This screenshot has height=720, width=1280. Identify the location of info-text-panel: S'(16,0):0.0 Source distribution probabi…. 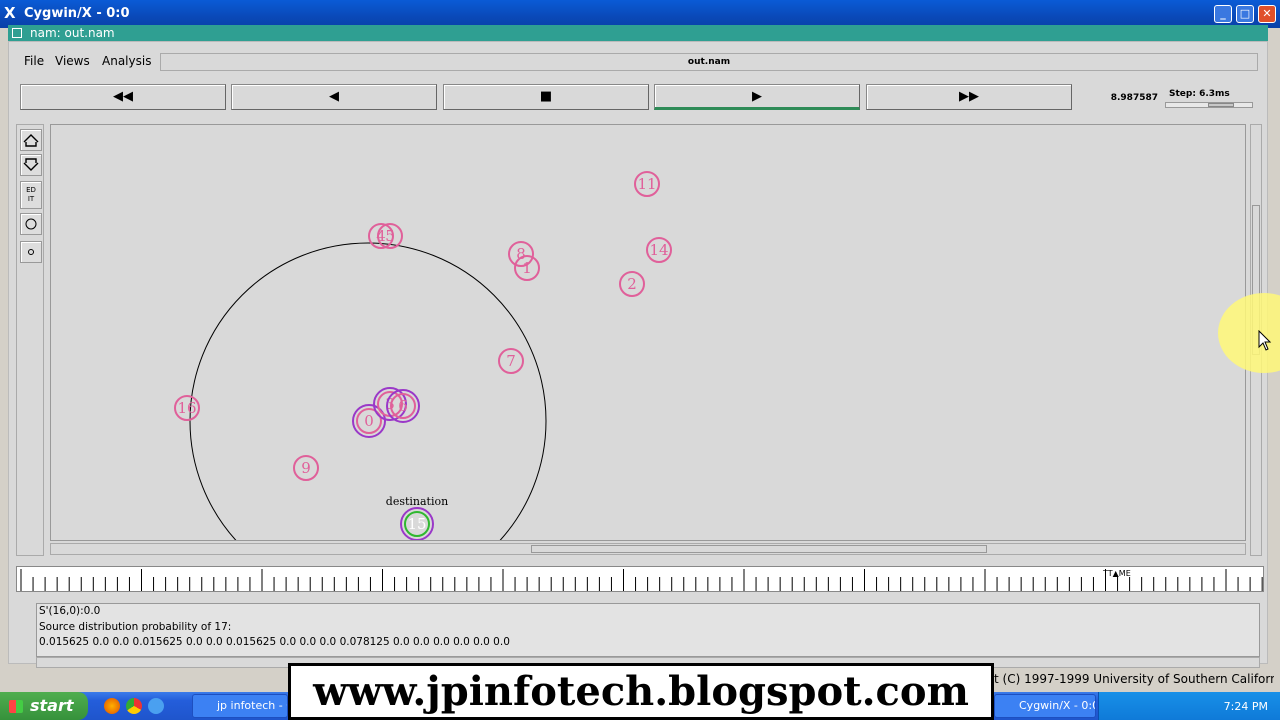
(648, 630).